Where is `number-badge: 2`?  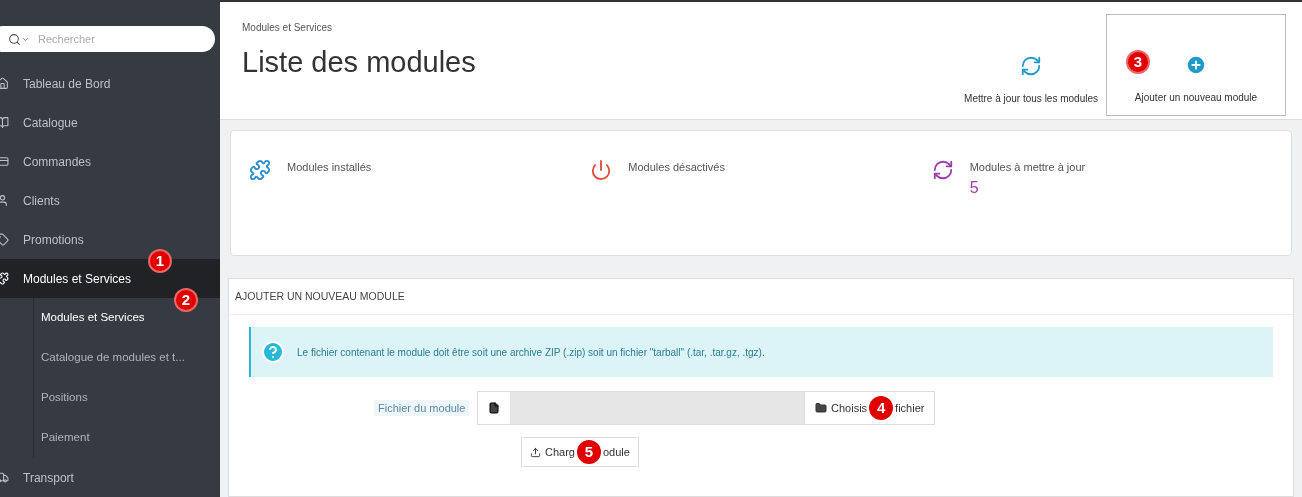 number-badge: 2 is located at coordinates (186, 300).